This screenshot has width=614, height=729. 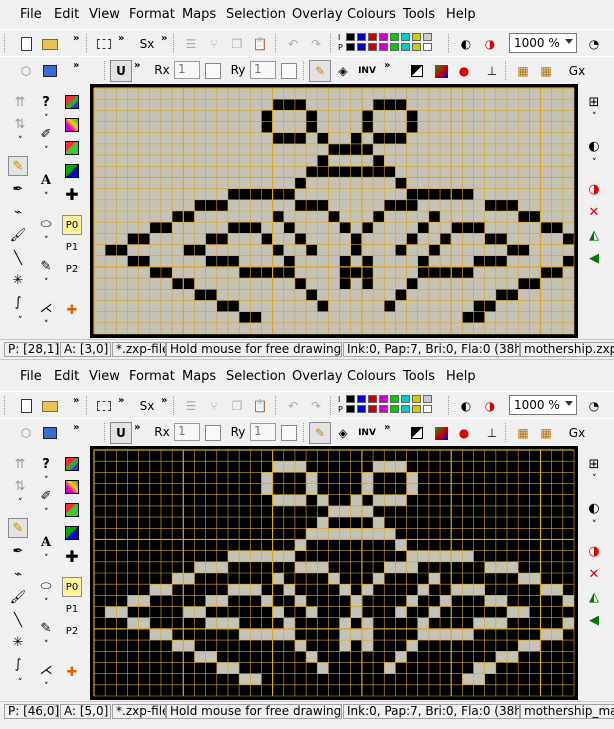 I want to click on new-file-icon, so click(x=26, y=44).